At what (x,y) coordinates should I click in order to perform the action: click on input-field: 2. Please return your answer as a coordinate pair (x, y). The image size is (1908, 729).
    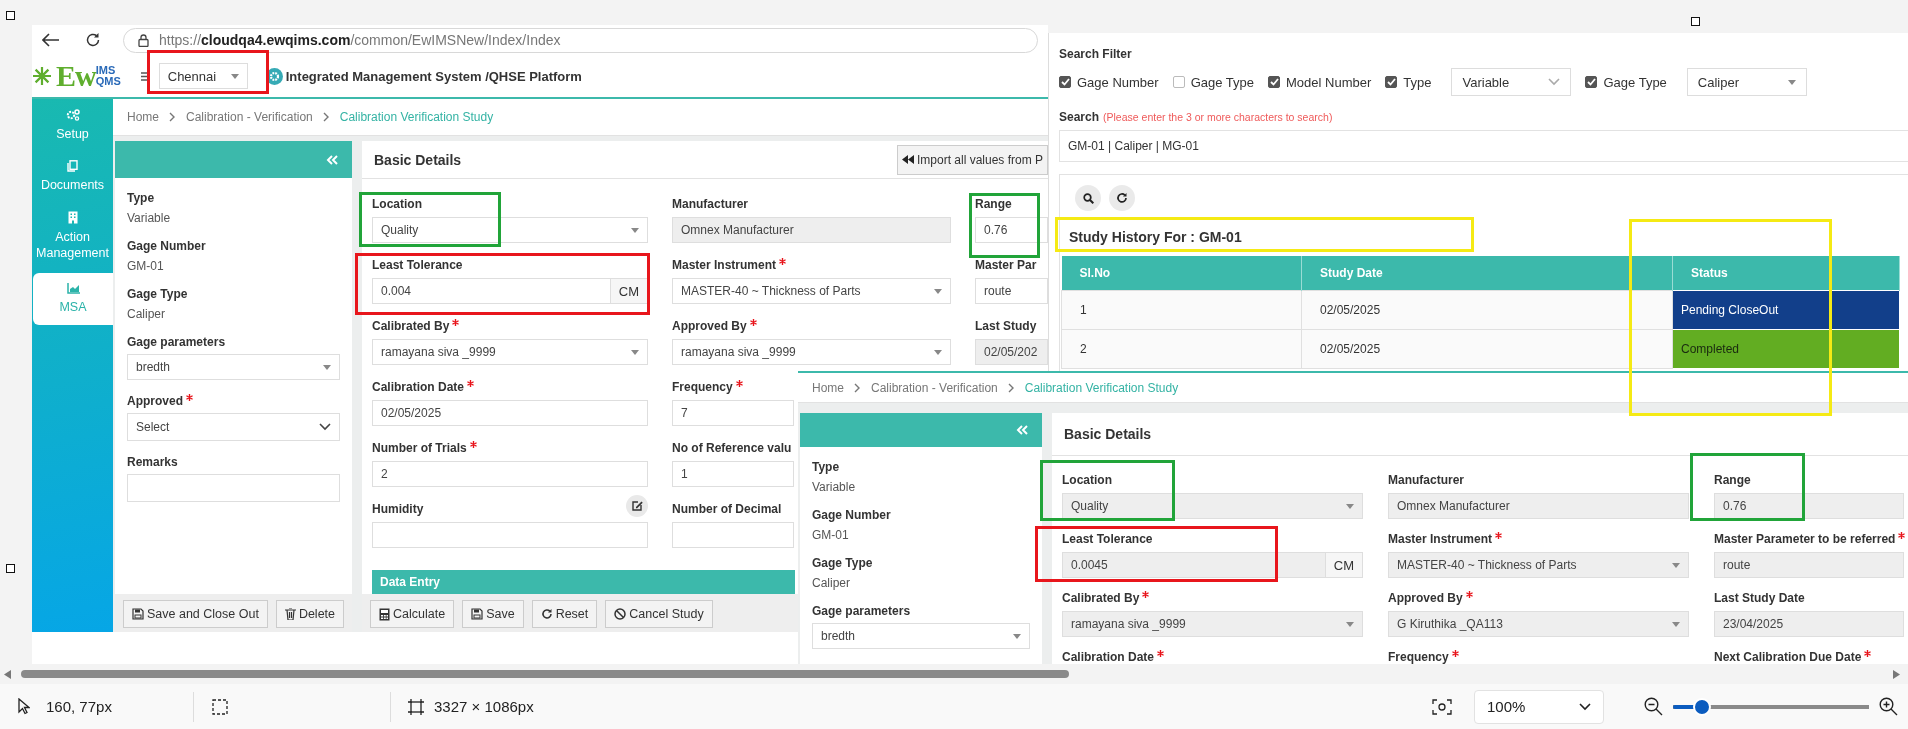
    Looking at the image, I should click on (510, 474).